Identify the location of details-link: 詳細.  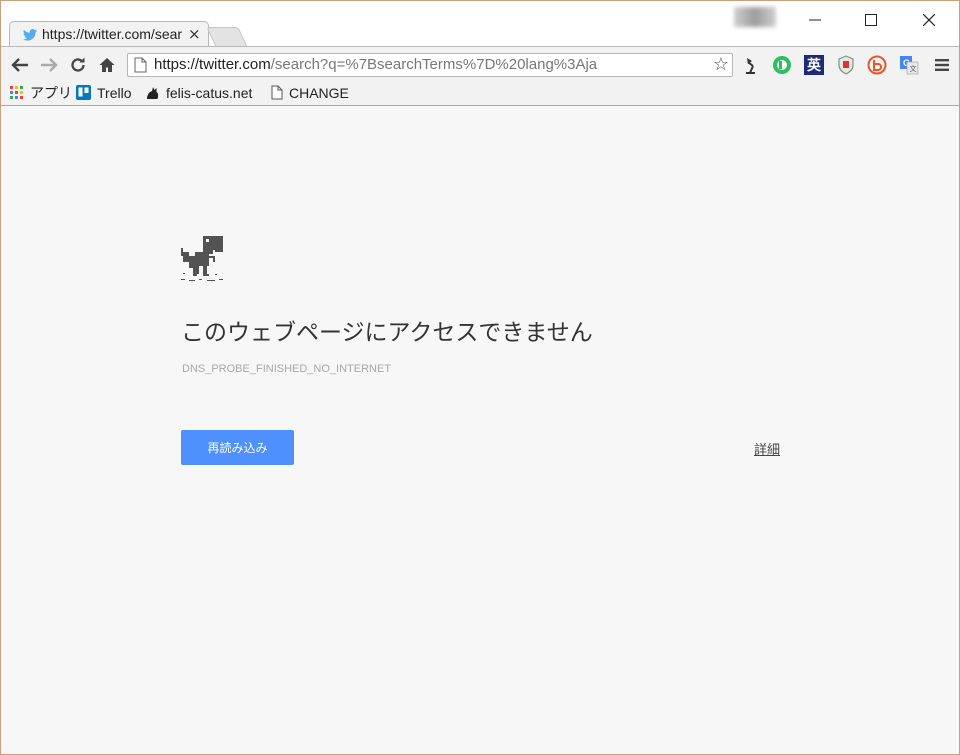
(767, 448).